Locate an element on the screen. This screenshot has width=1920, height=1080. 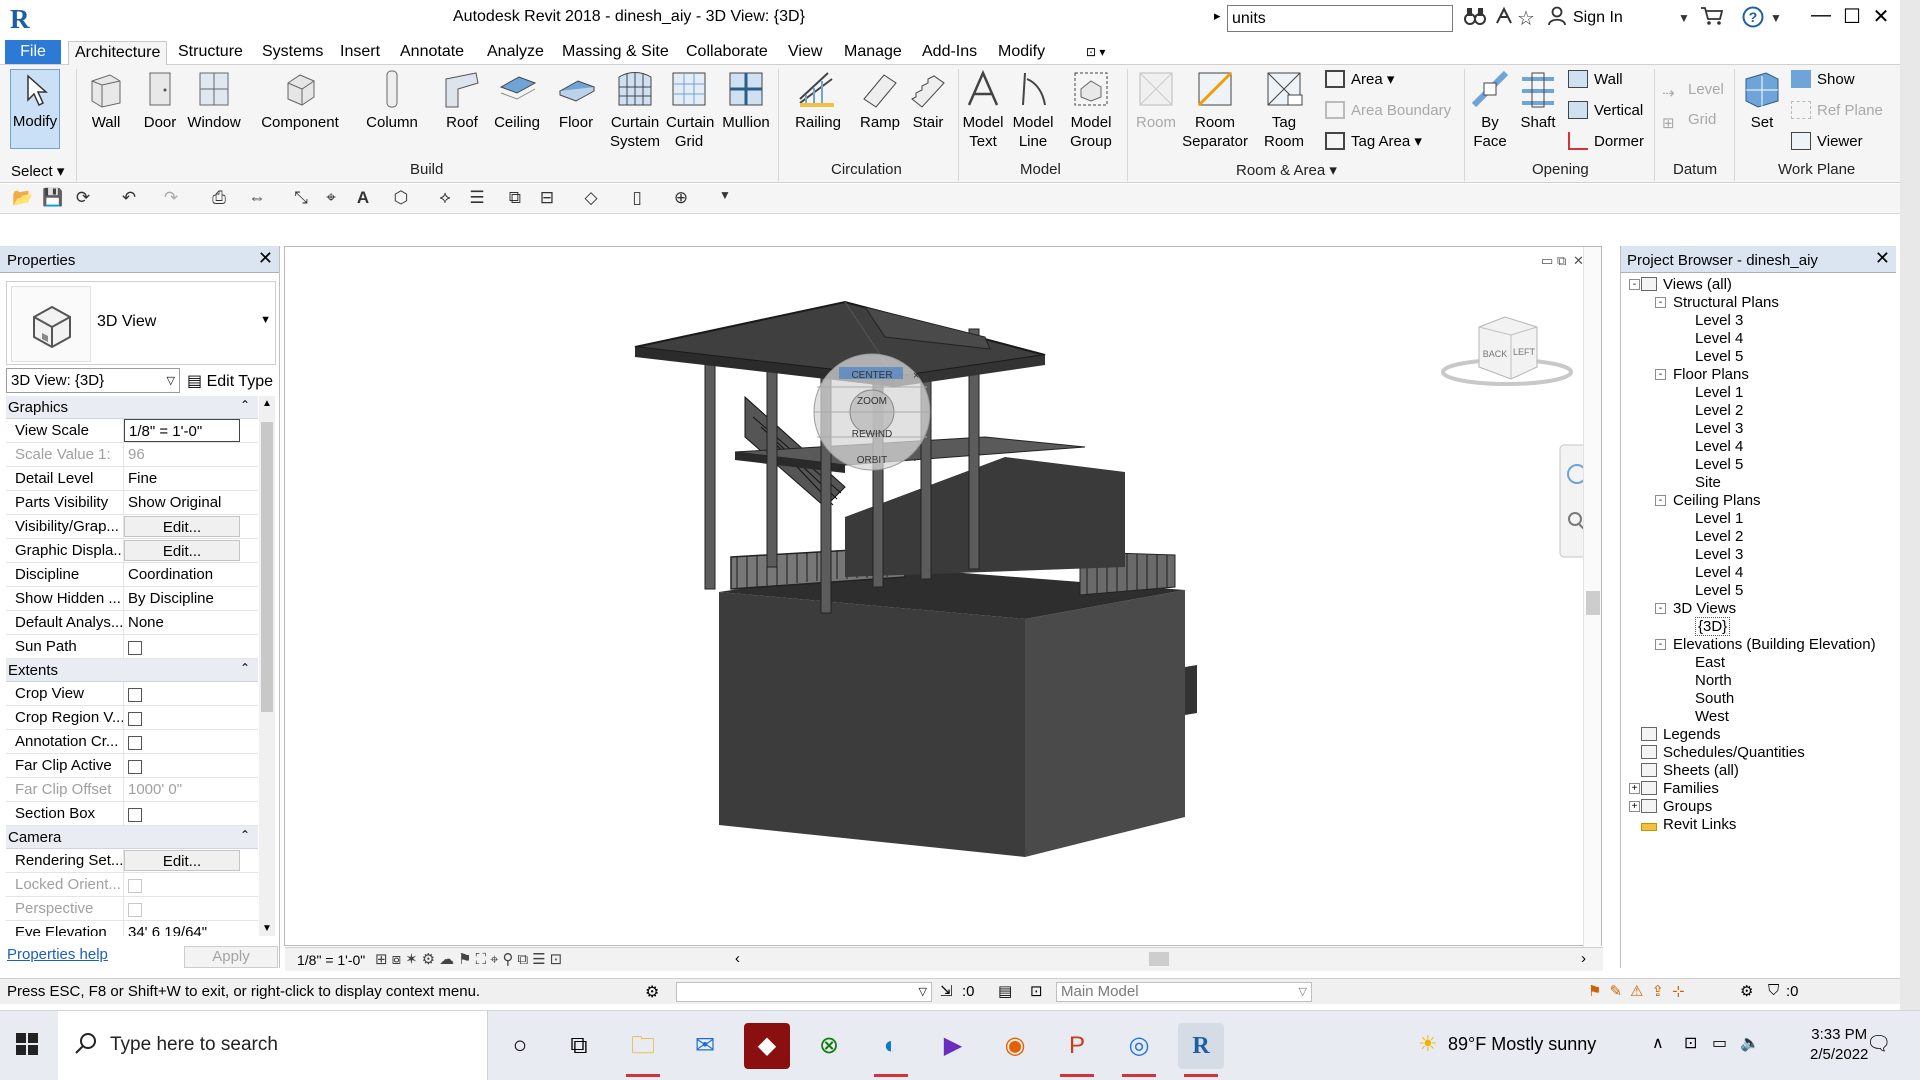
undo-icon: ↶ is located at coordinates (129, 199).